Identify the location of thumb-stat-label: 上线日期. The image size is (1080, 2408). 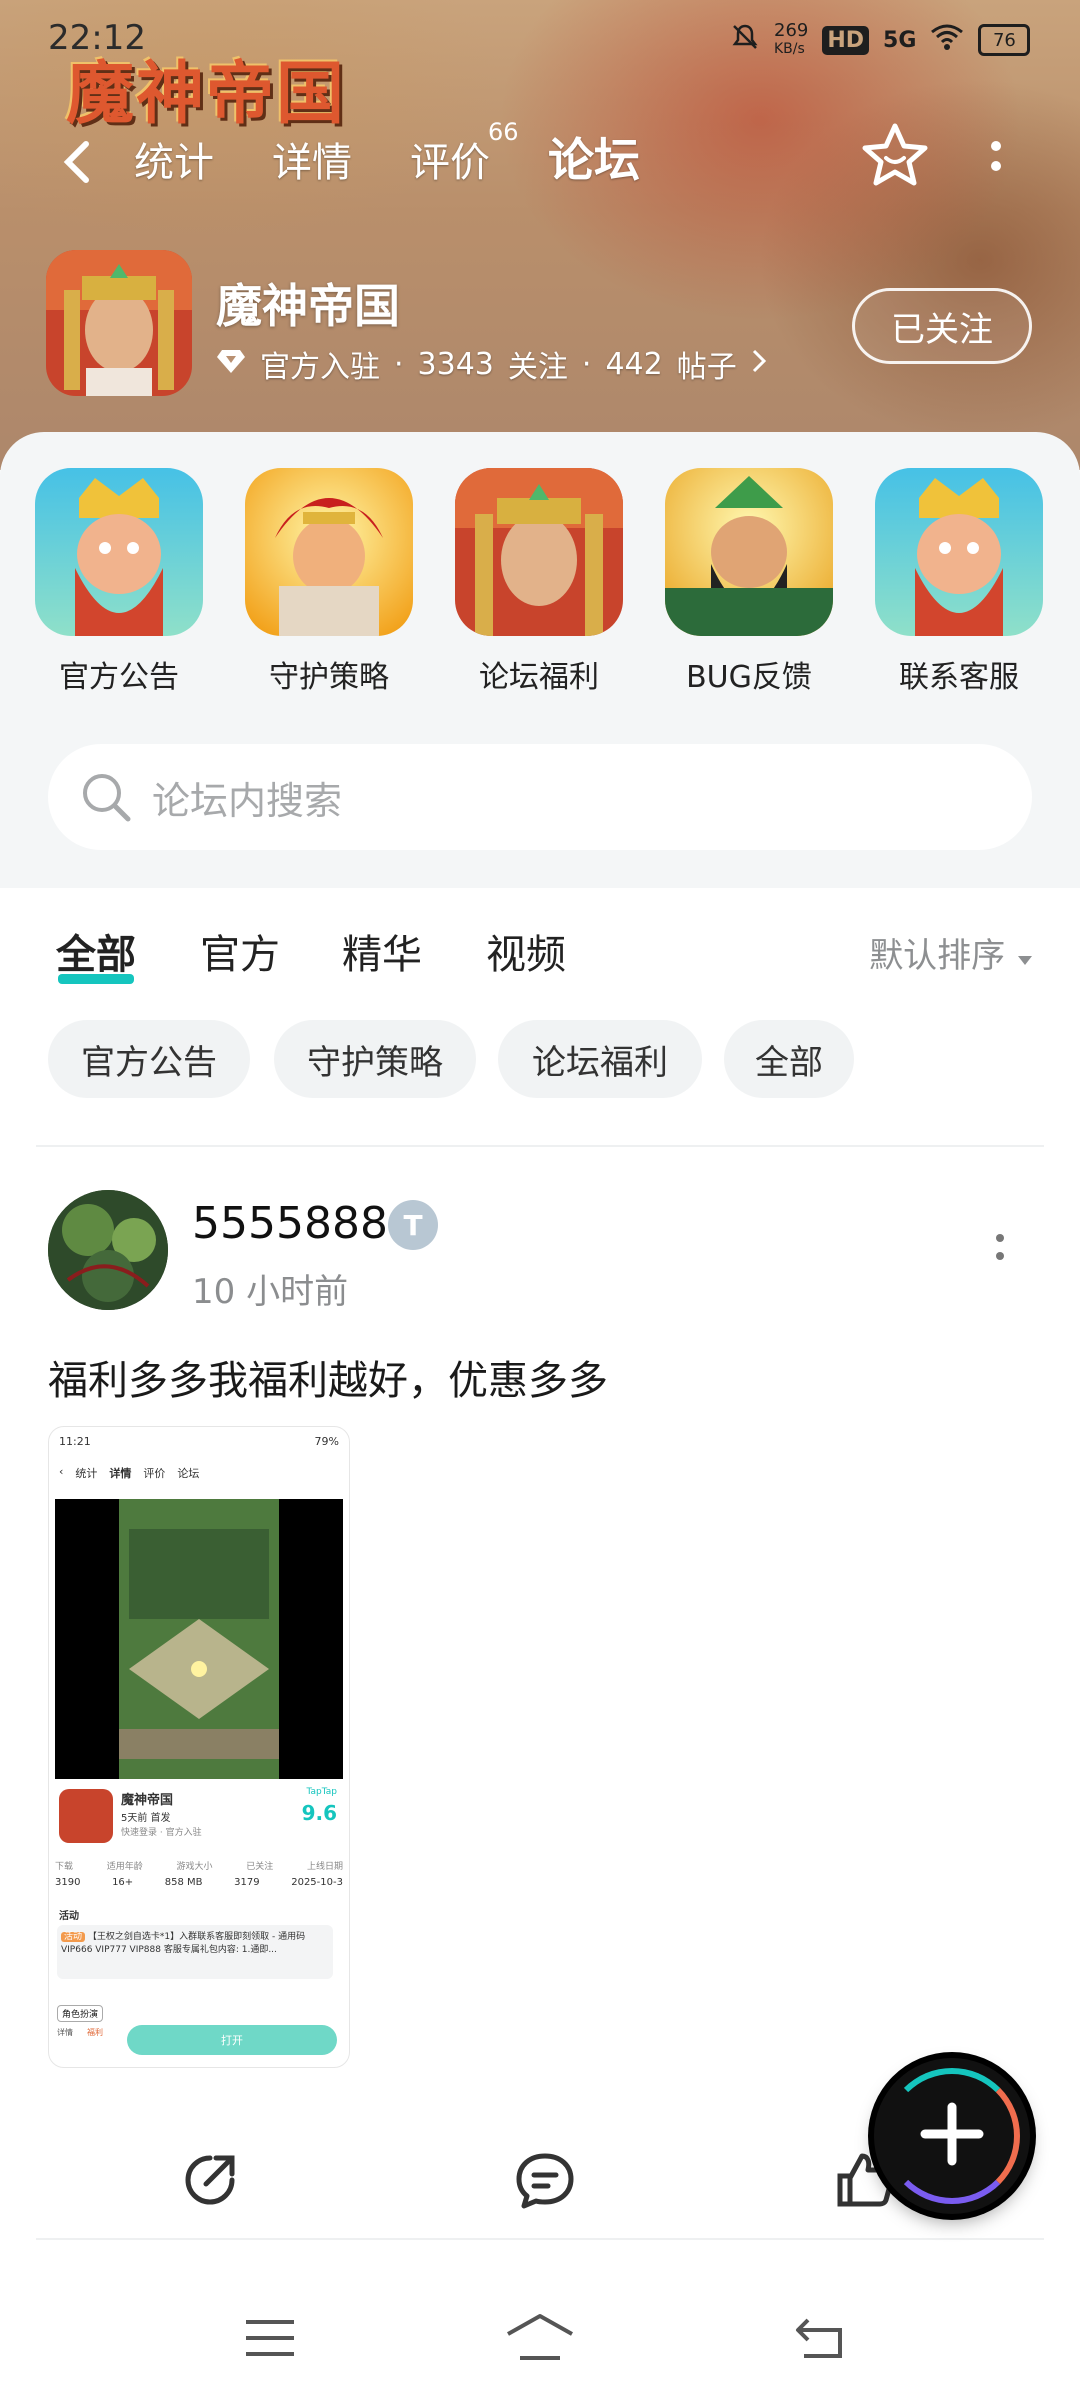
(324, 1867).